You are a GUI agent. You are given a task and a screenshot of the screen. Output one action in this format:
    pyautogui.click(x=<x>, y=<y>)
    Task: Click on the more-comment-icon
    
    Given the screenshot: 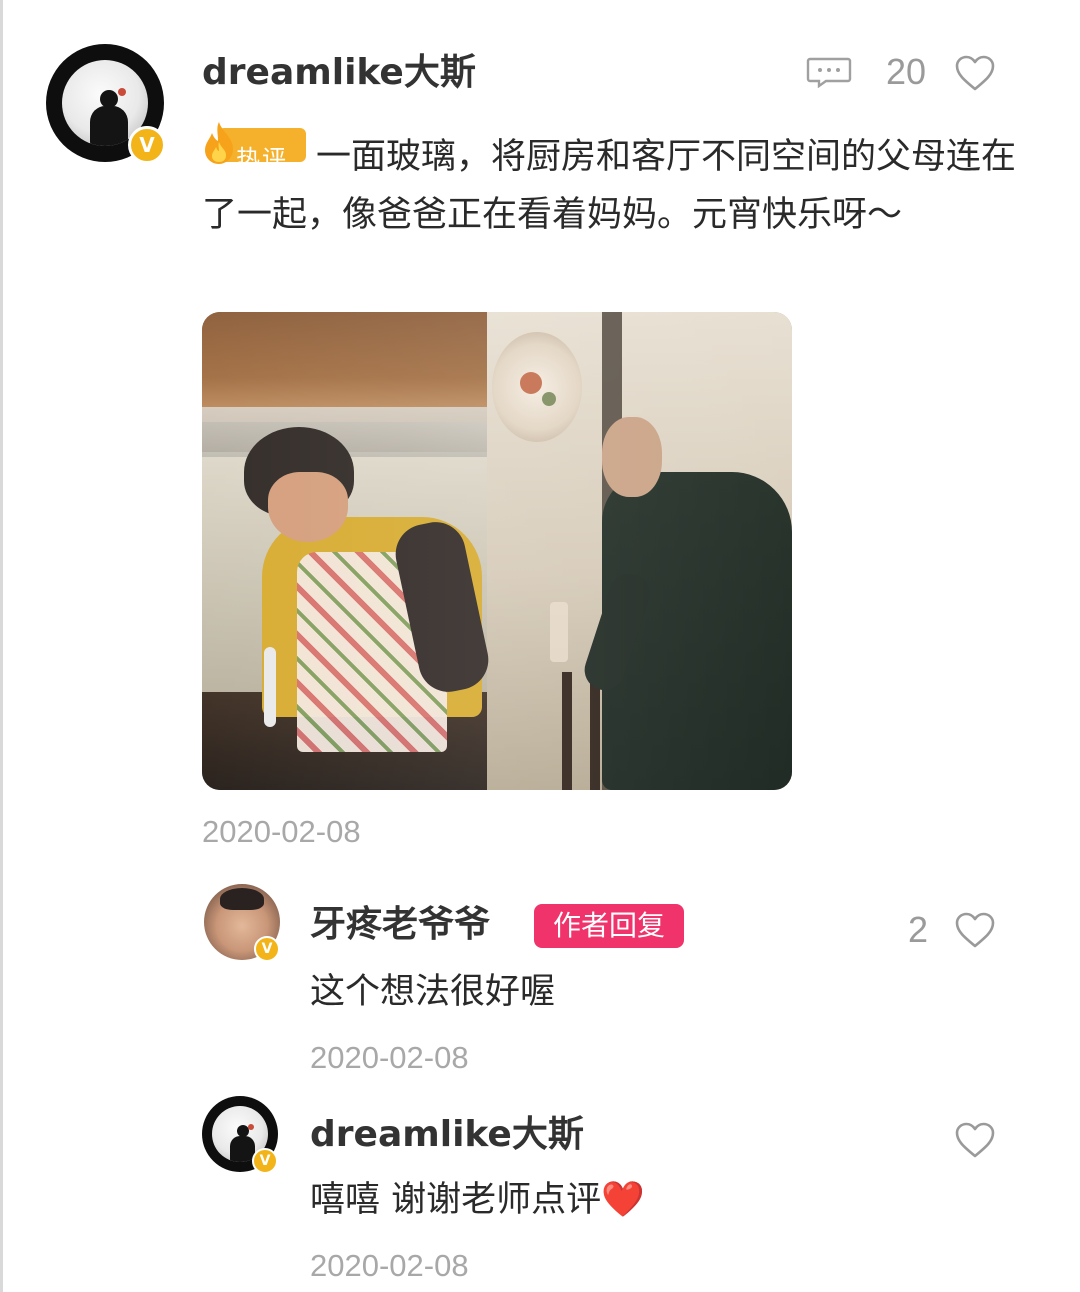 What is the action you would take?
    pyautogui.click(x=829, y=72)
    